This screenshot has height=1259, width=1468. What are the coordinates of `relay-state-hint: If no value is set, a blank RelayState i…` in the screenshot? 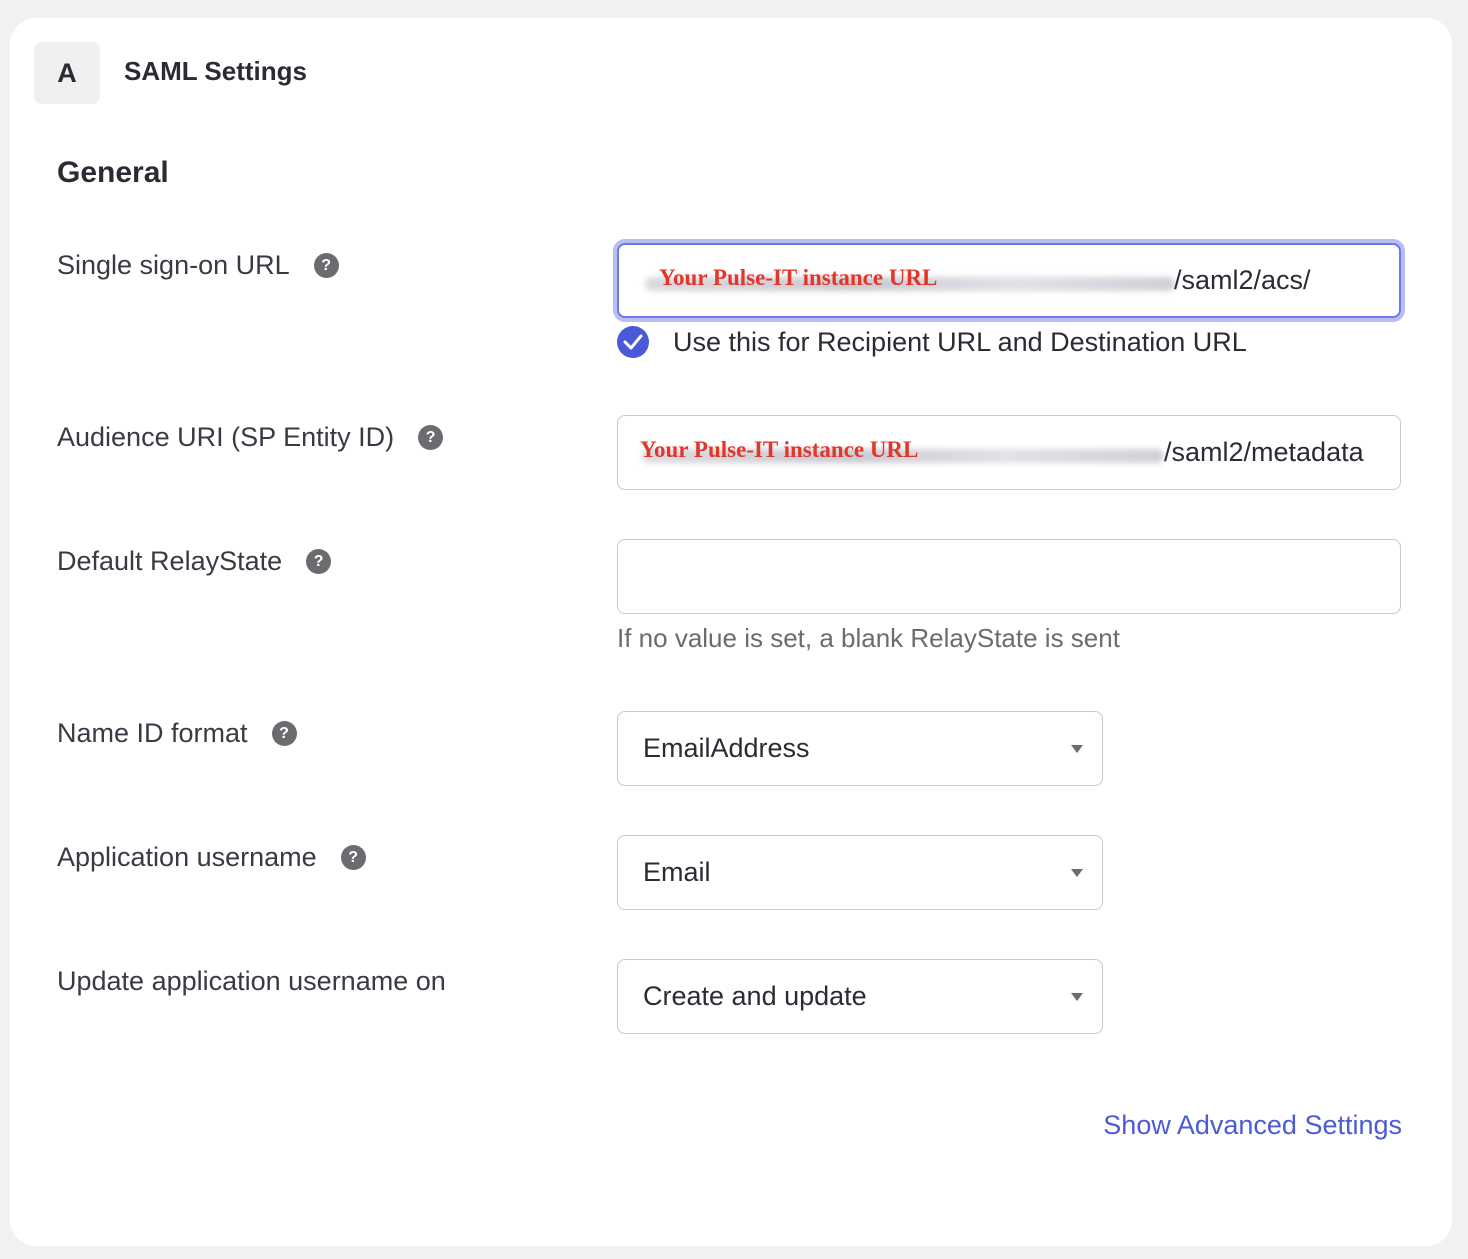 It's located at (868, 638).